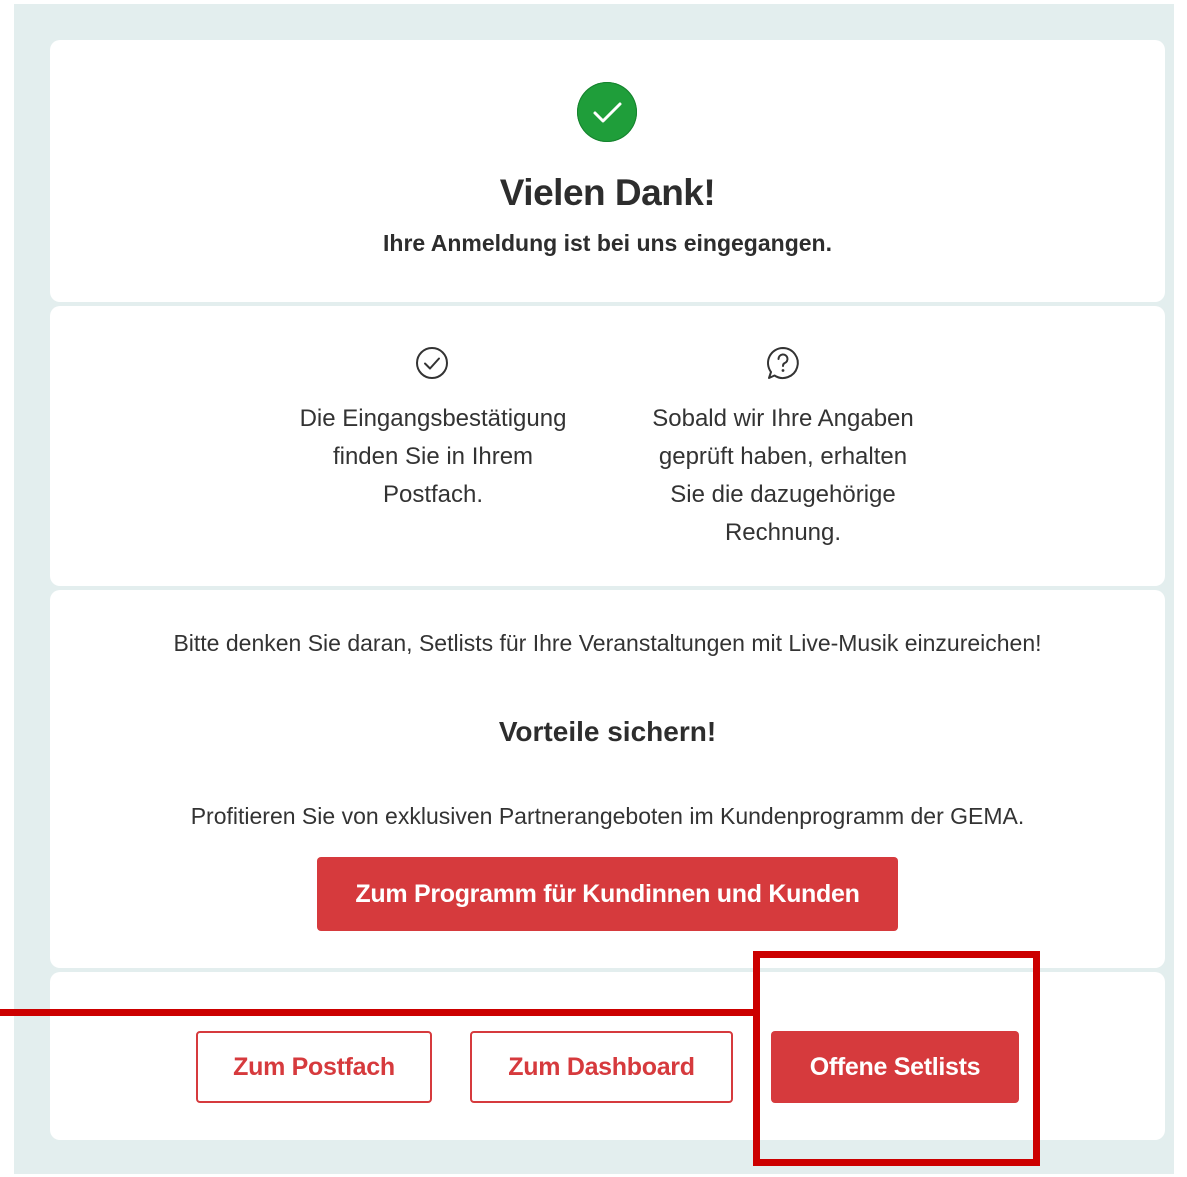 The width and height of the screenshot is (1187, 1177). What do you see at coordinates (433, 418) in the screenshot?
I see `info-line: Die Eingangsbestätigung` at bounding box center [433, 418].